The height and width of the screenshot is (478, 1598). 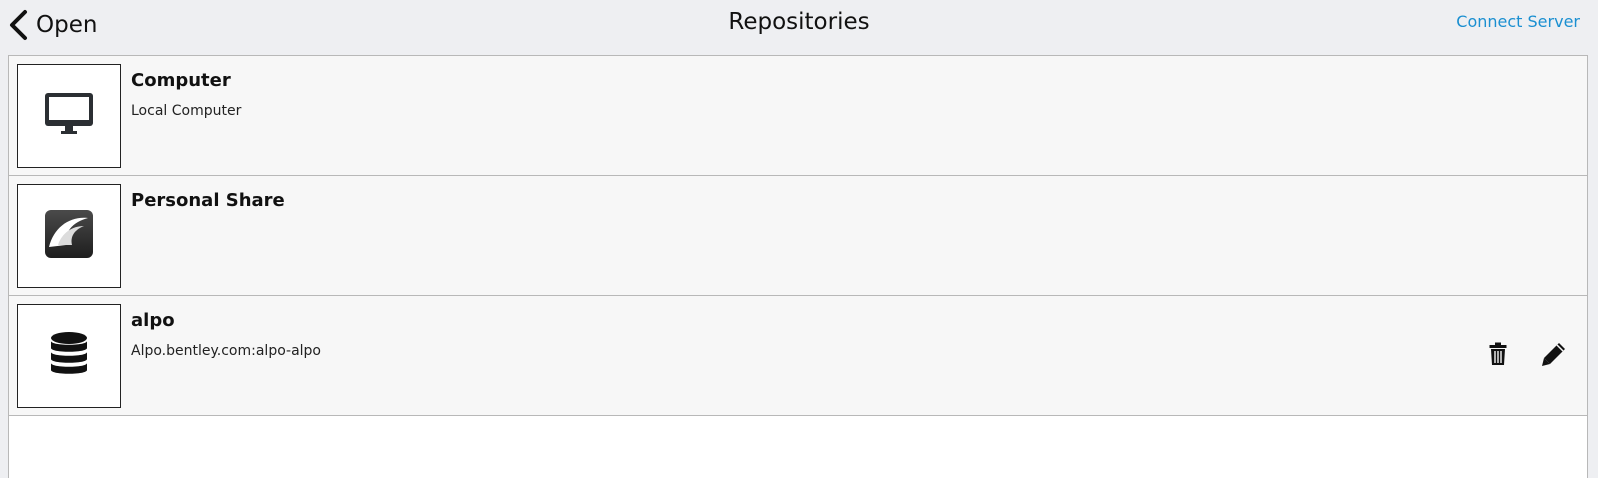 I want to click on back-button: Open, so click(x=52, y=25).